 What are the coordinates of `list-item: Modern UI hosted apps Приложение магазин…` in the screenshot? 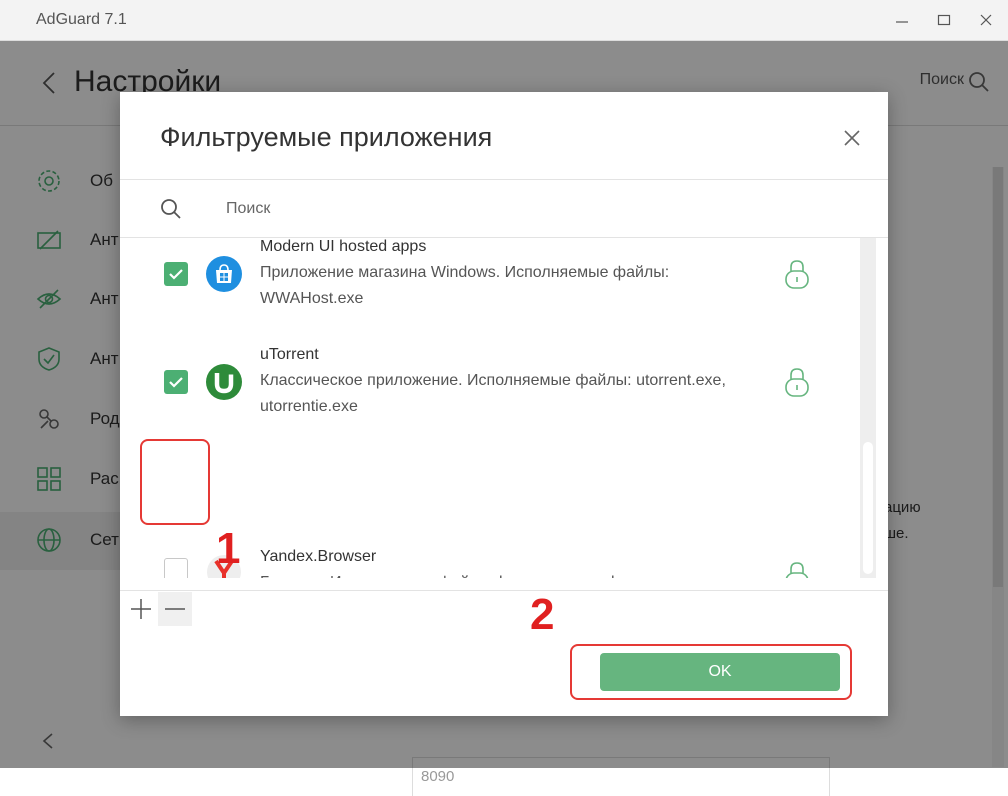 It's located at (490, 285).